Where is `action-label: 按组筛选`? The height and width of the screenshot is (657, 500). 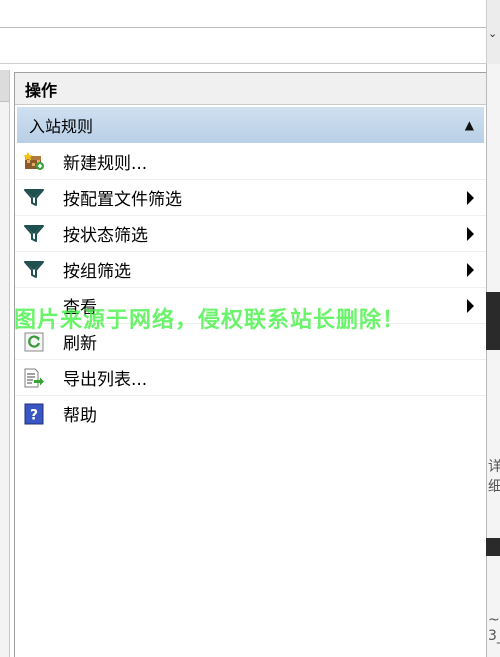 action-label: 按组筛选 is located at coordinates (97, 272).